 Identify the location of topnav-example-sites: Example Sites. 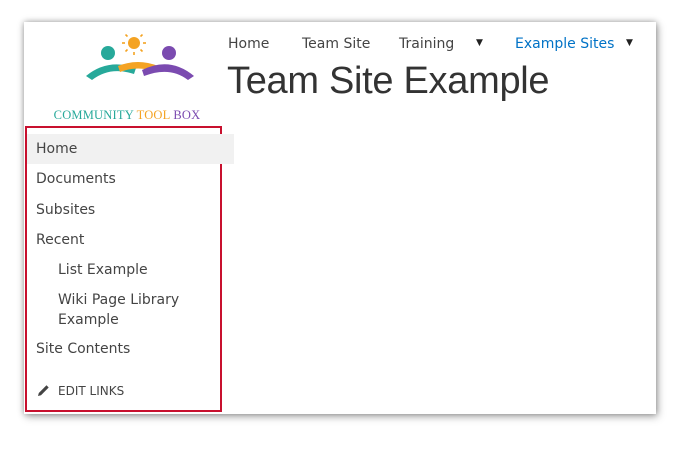
(564, 44).